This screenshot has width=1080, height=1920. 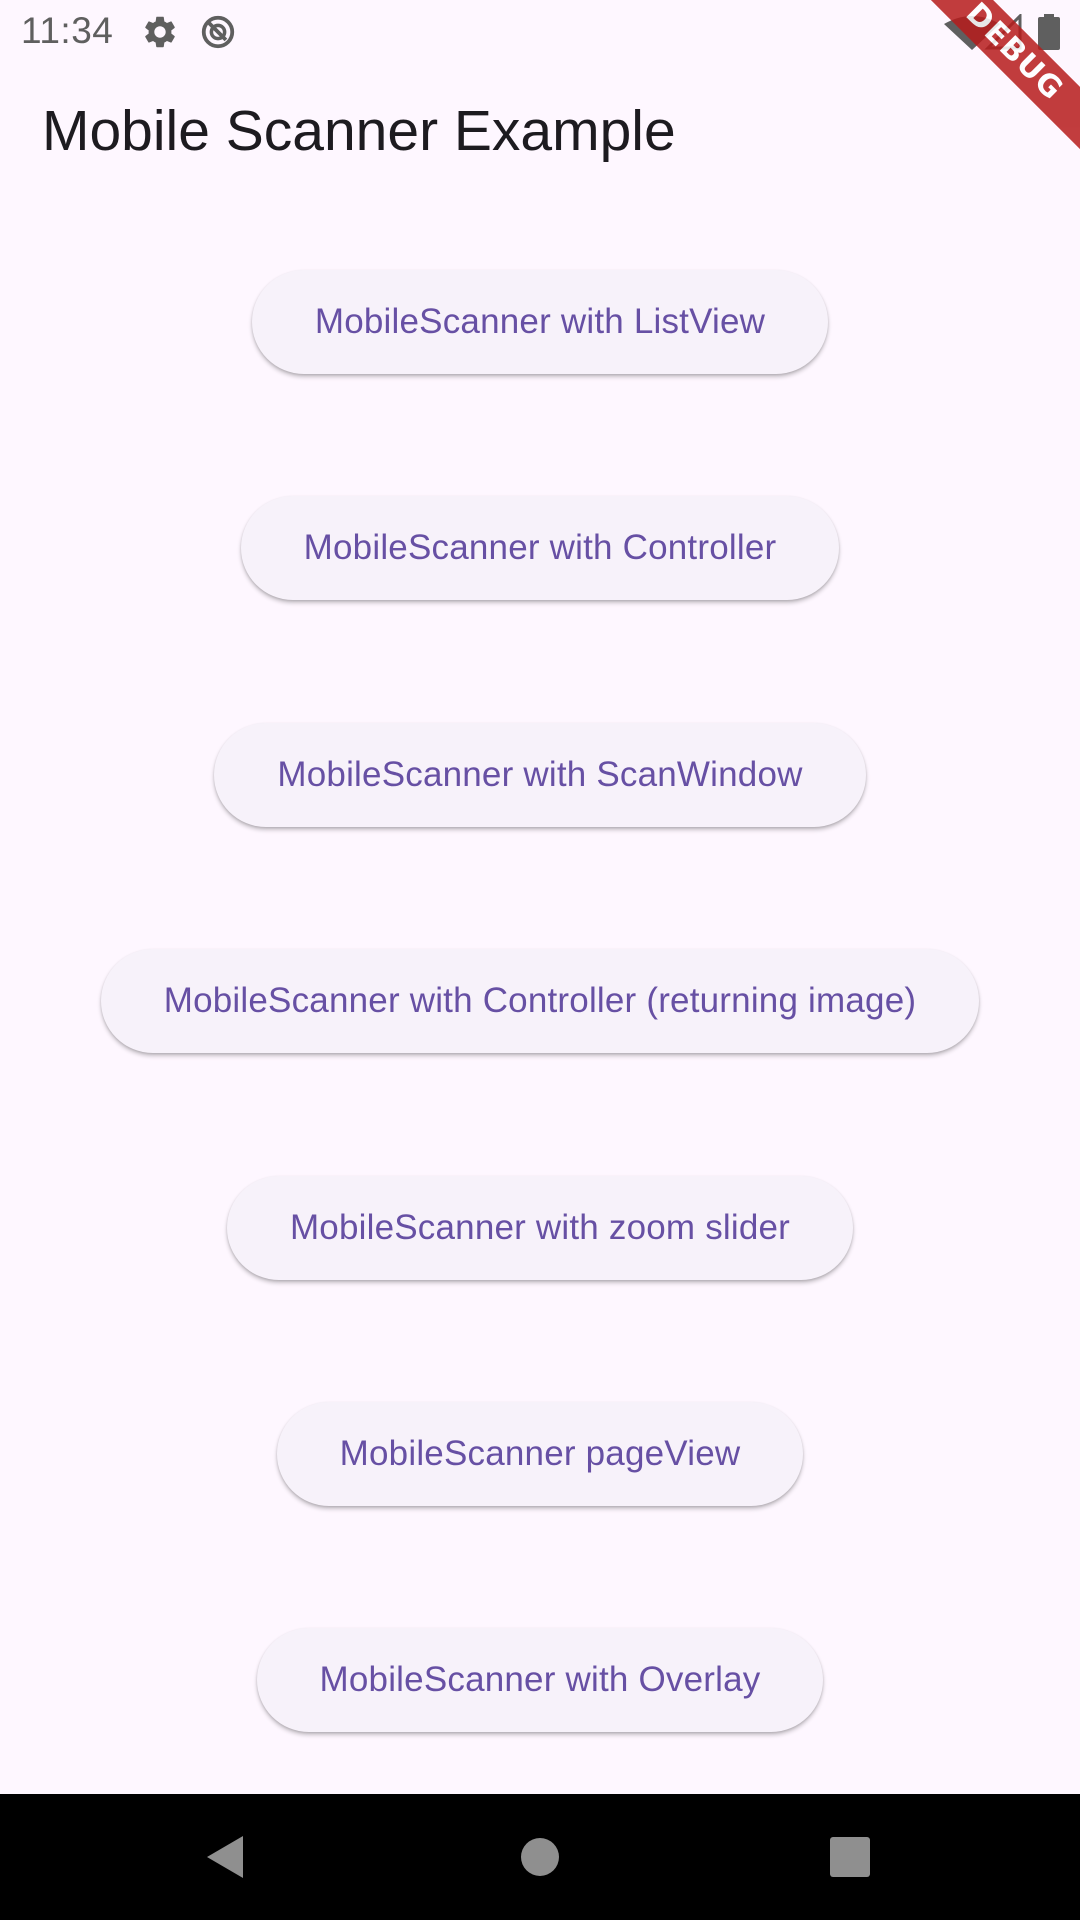 What do you see at coordinates (540, 609) in the screenshot?
I see `list-item: MobileScanner with Controller` at bounding box center [540, 609].